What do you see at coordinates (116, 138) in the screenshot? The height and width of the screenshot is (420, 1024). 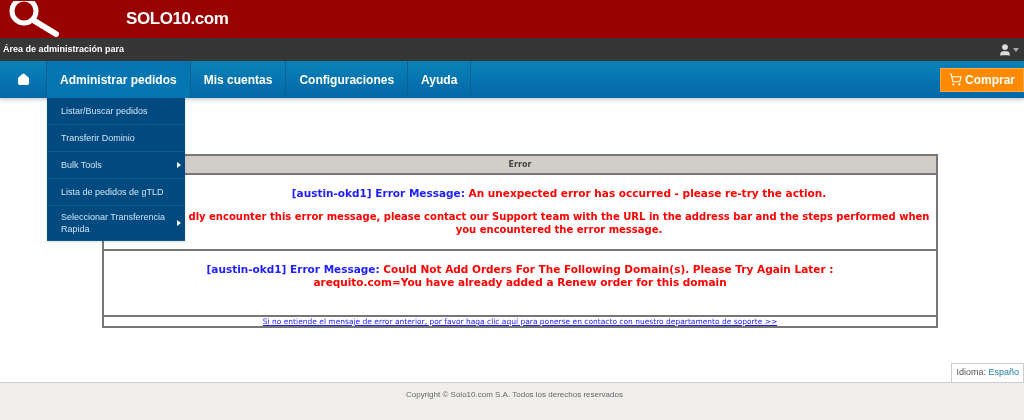 I see `dropdown-item: Transferir Dominio` at bounding box center [116, 138].